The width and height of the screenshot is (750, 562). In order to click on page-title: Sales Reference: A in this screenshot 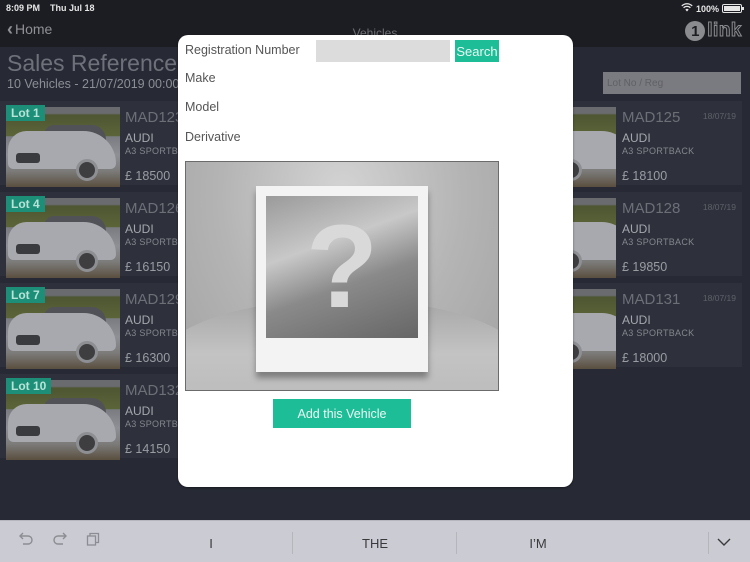, I will do `click(105, 63)`.